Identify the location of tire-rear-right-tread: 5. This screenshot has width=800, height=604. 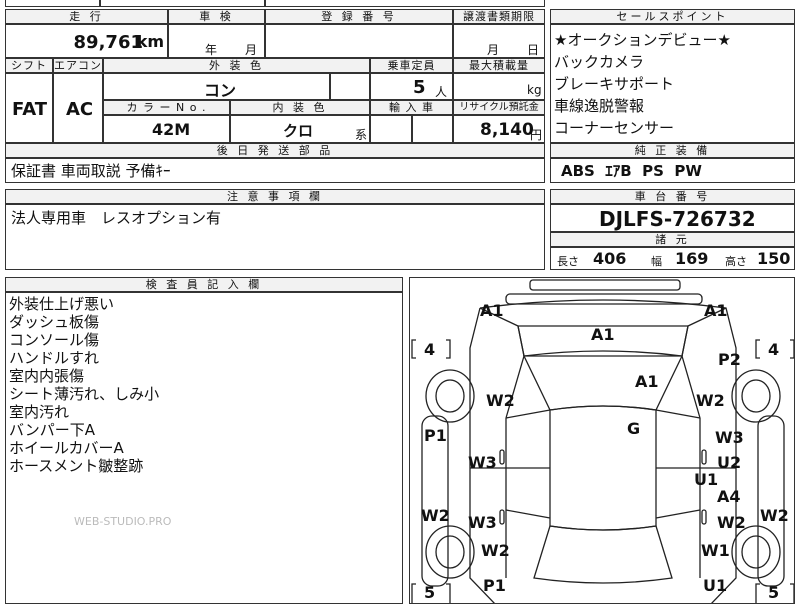
(774, 592).